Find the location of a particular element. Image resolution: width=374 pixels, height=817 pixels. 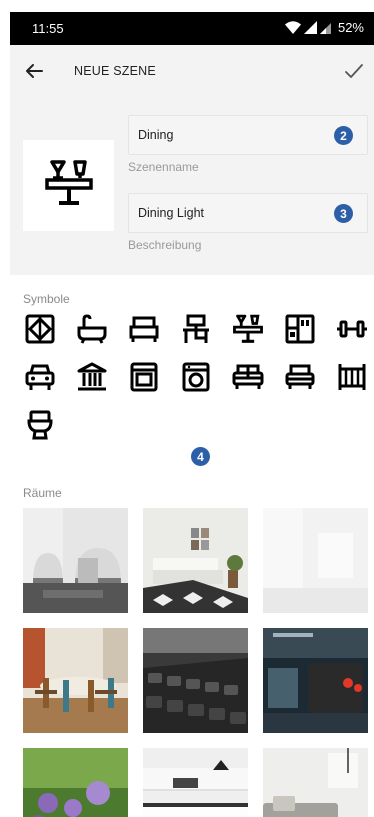

symbol-kitchen-window is located at coordinates (40, 331).